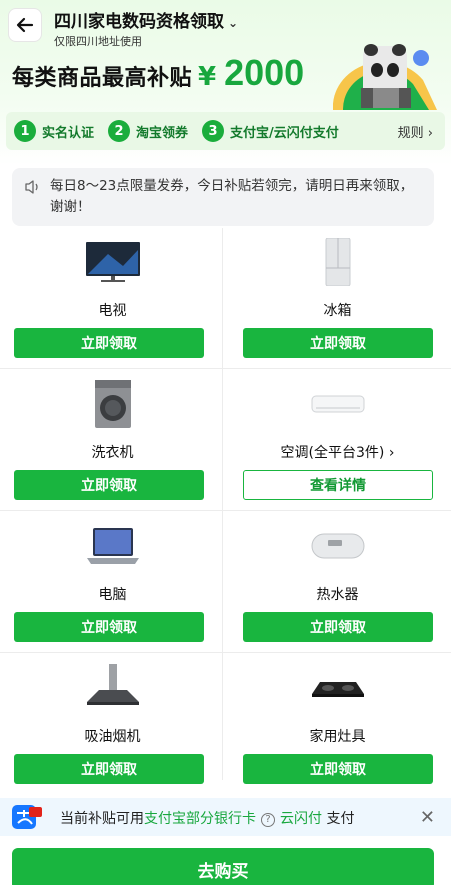 This screenshot has height=885, width=451. I want to click on step-label: 支付宝/云闪付支付, so click(284, 133).